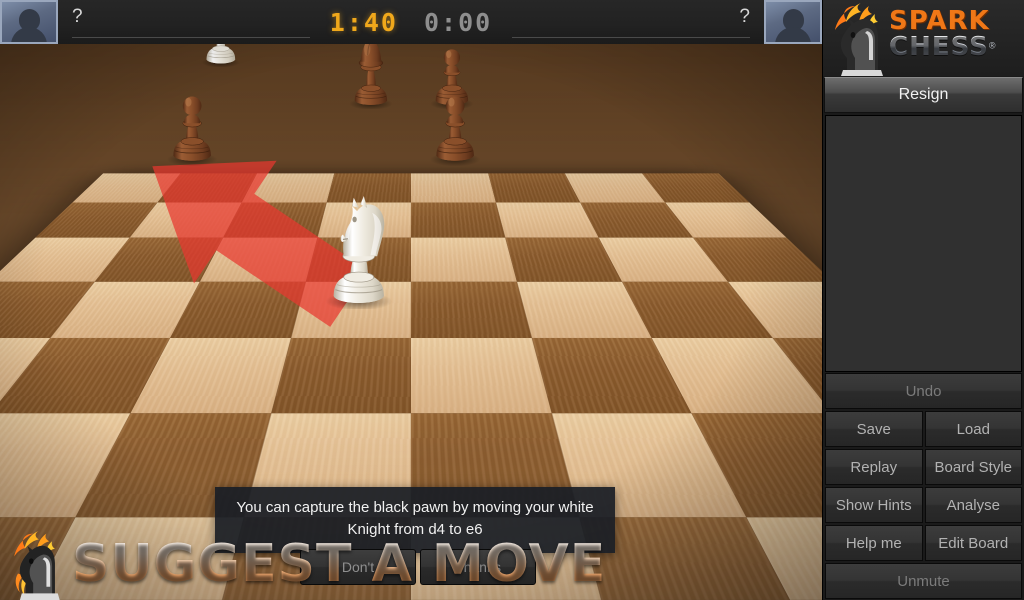 The width and height of the screenshot is (1024, 600). I want to click on white-player-name: ?, so click(77, 16).